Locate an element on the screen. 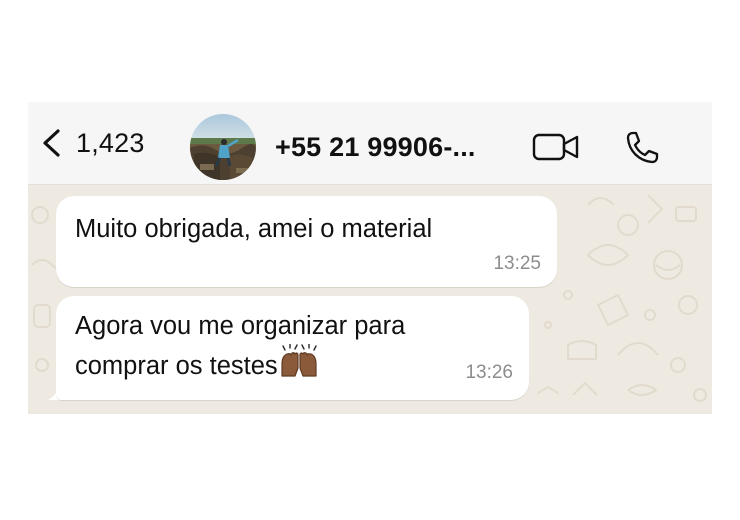 The height and width of the screenshot is (520, 740). message-text: Muito obrigada, amei o material is located at coordinates (254, 229).